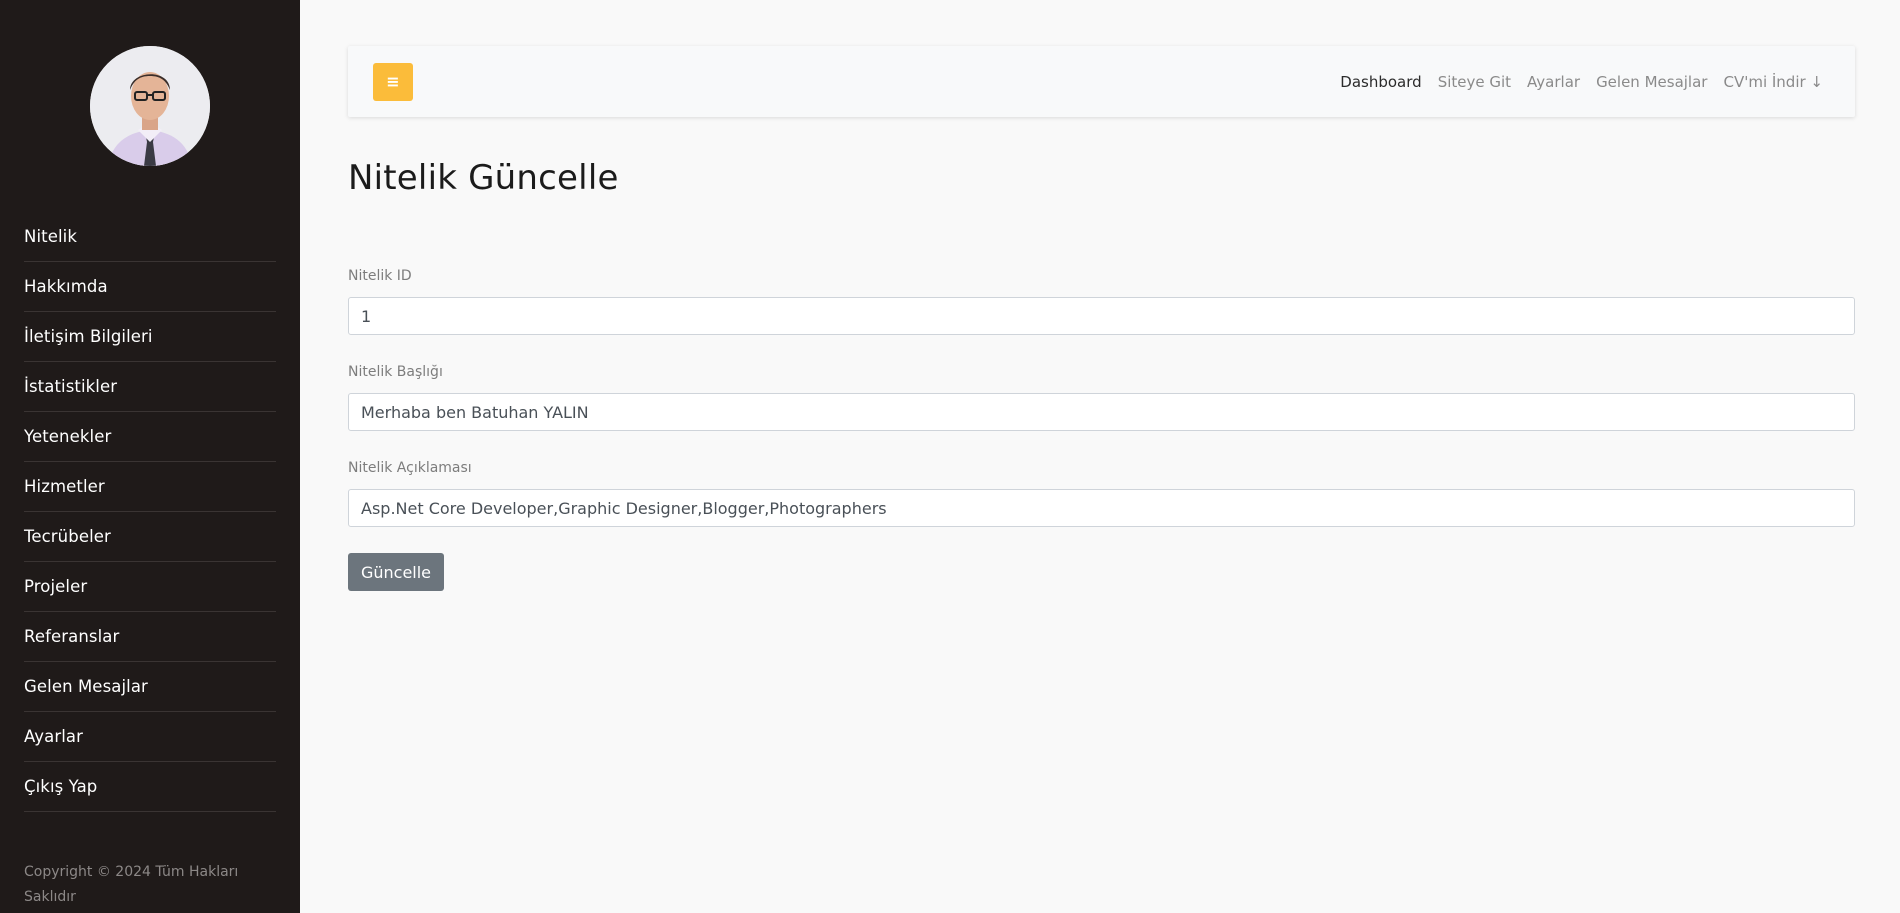 The image size is (1900, 913). What do you see at coordinates (150, 637) in the screenshot?
I see `sidebar-item-referanslar: Referanslar` at bounding box center [150, 637].